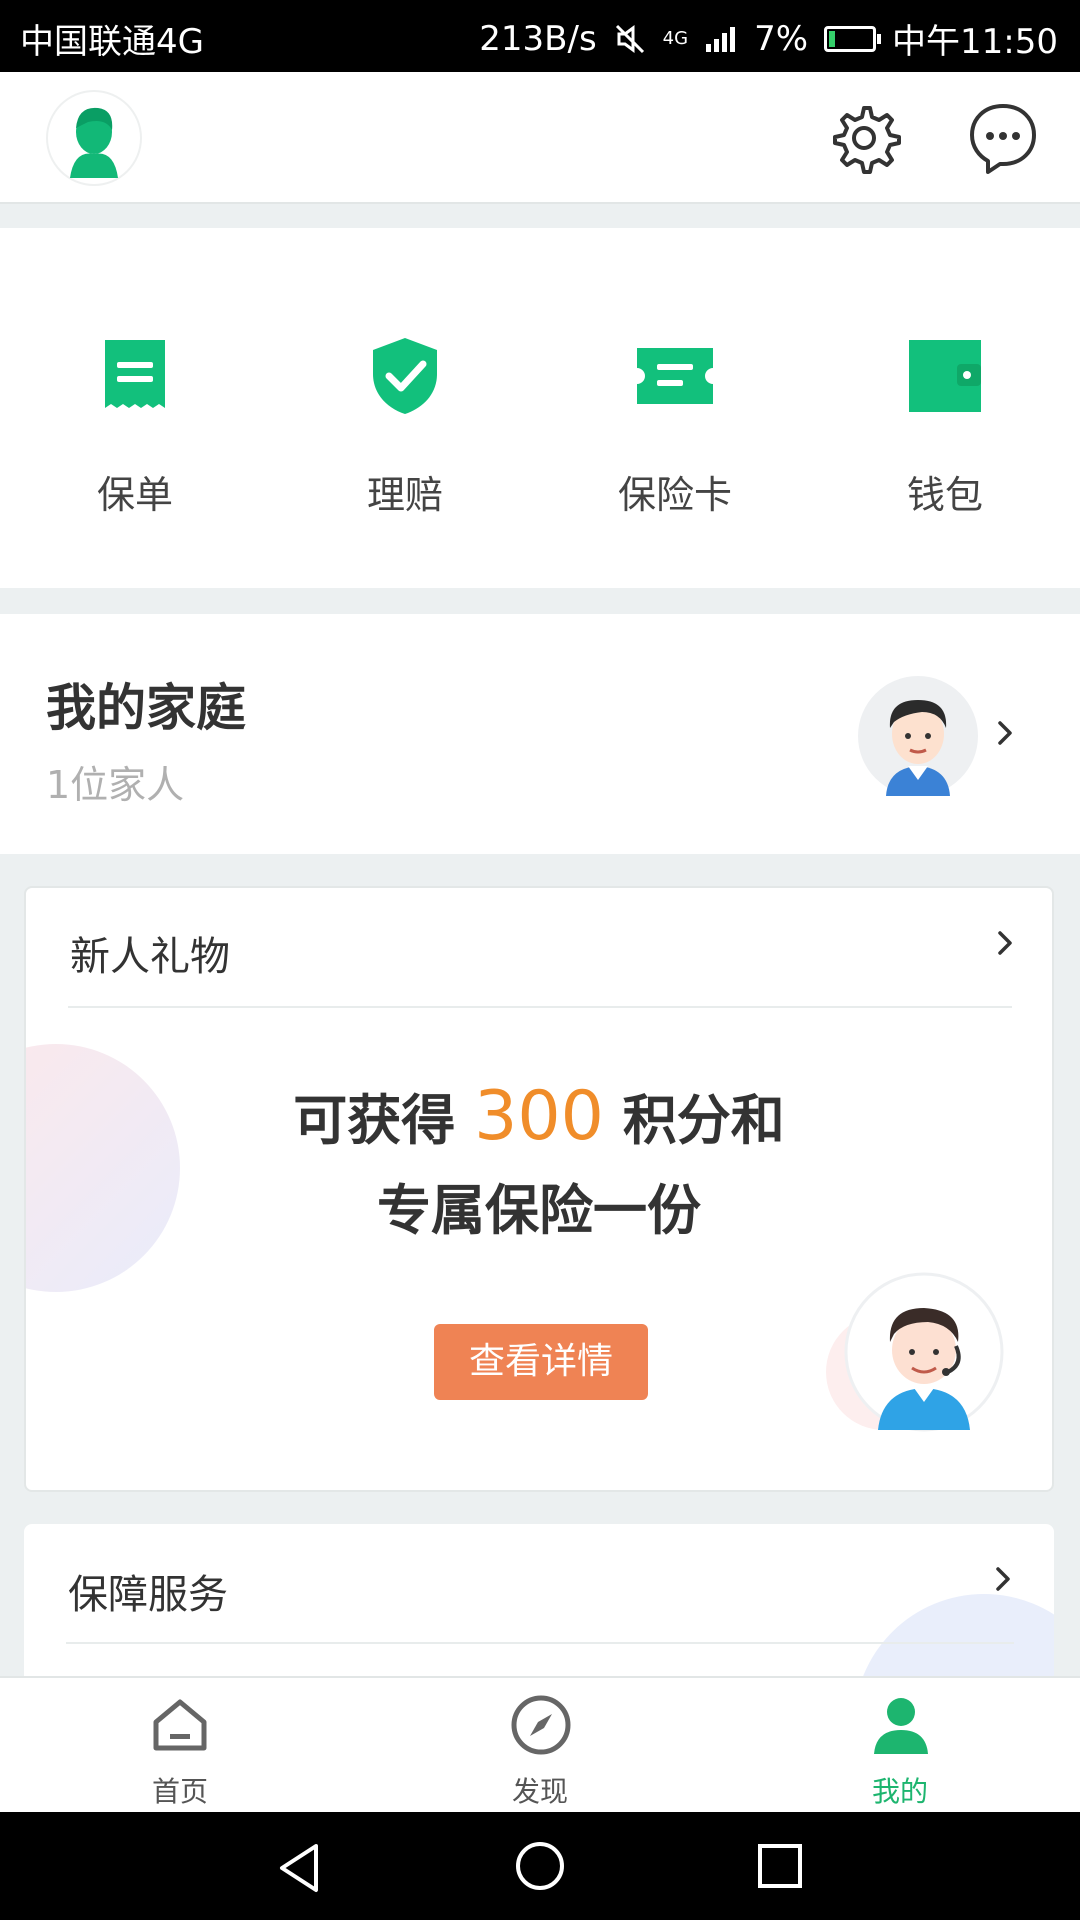  I want to click on carrier-label: 中国联通4G, so click(112, 42).